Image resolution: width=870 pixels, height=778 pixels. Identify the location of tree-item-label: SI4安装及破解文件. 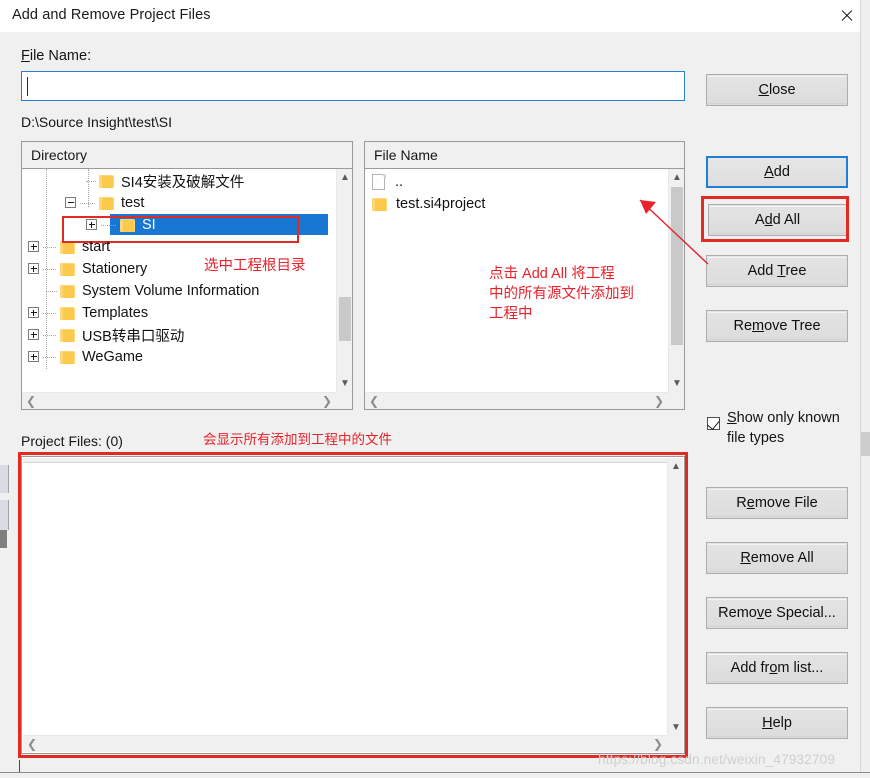
(183, 182).